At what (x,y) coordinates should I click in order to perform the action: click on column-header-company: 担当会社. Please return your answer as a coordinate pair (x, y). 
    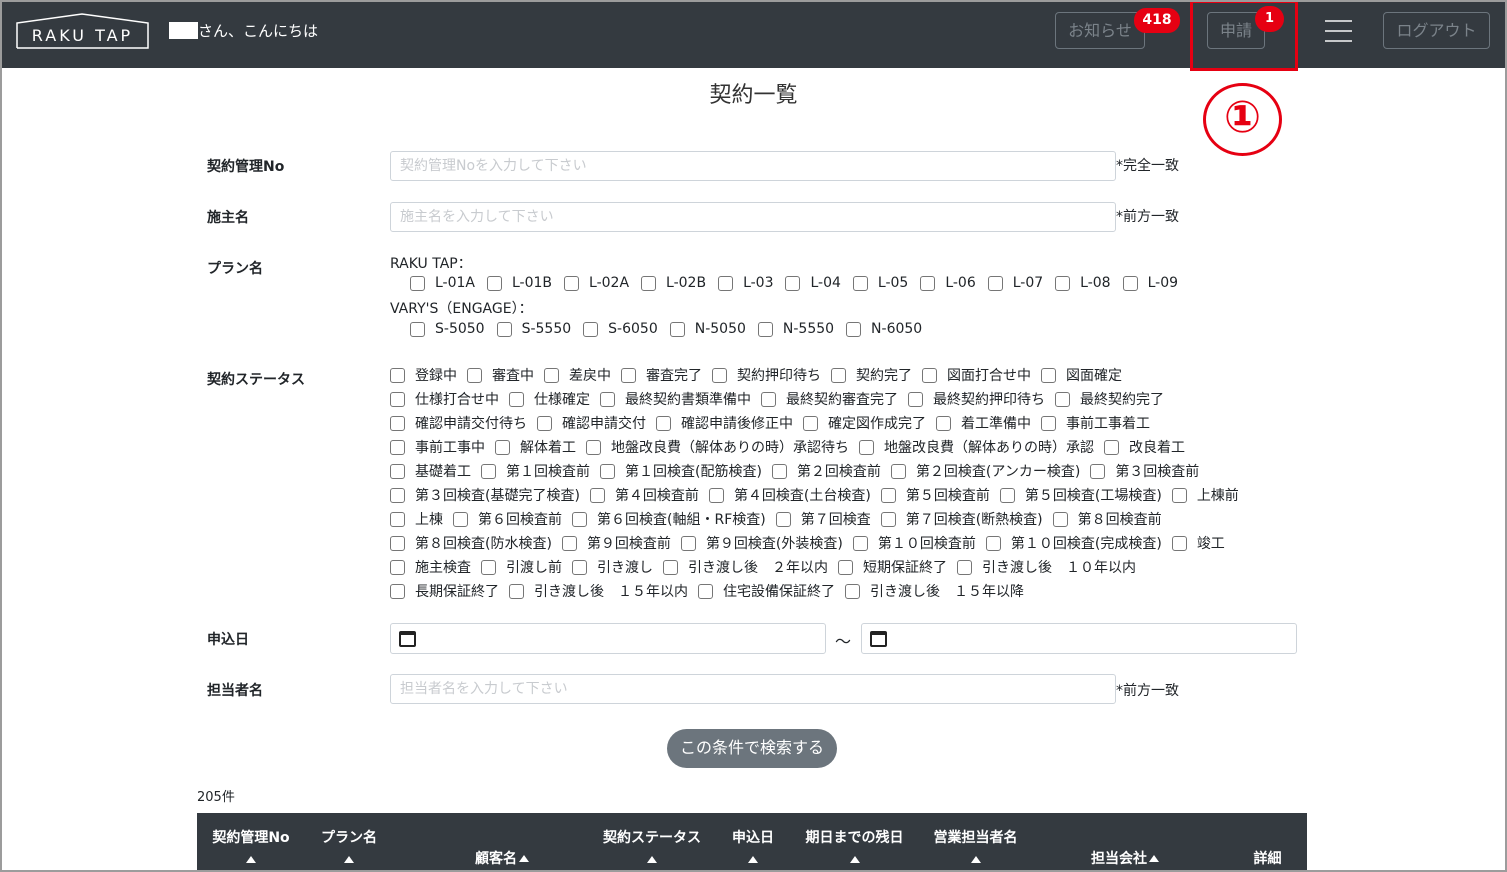
    Looking at the image, I should click on (1125, 858).